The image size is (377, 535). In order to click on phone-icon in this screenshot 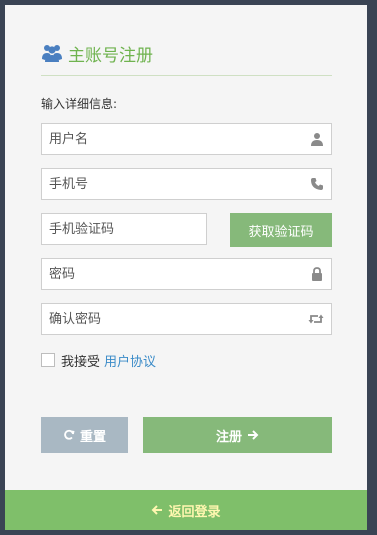, I will do `click(317, 184)`.